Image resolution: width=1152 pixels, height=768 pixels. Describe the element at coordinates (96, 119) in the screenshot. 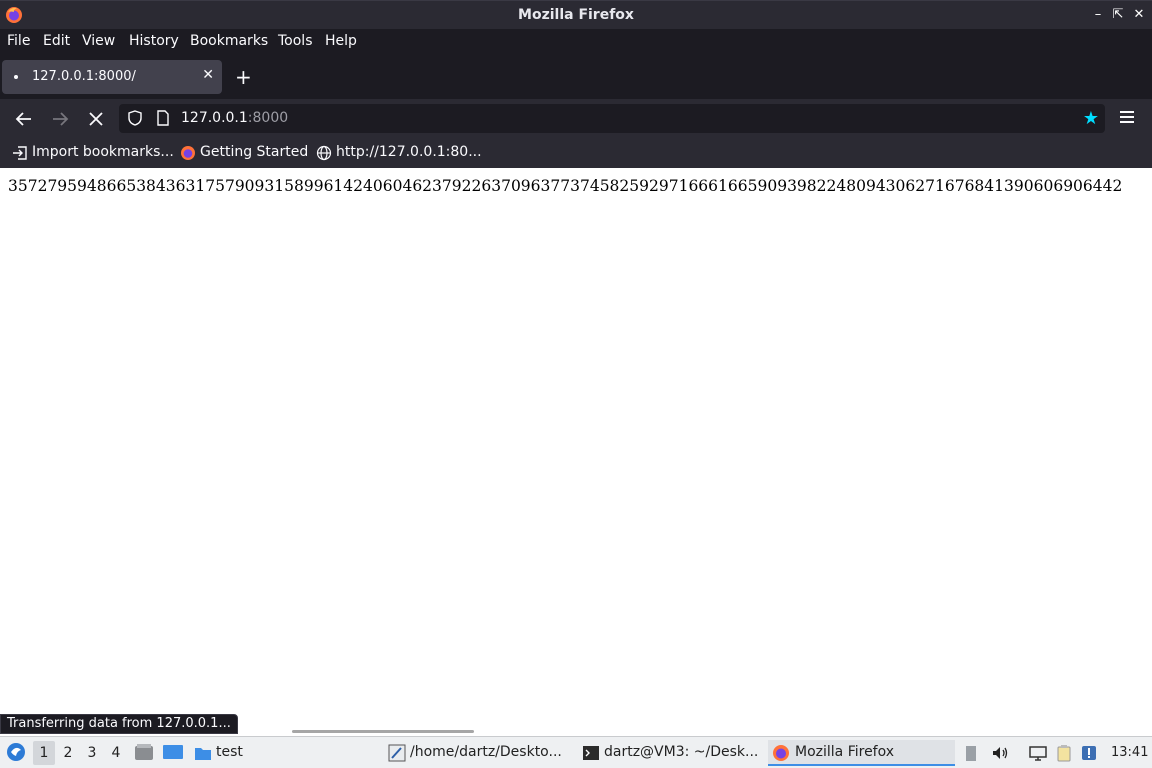

I see `stop-icon` at that location.